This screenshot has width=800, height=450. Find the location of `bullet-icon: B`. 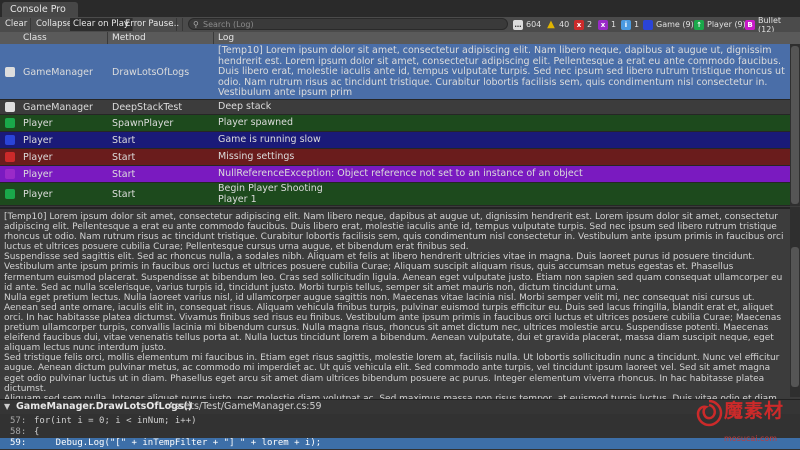

bullet-icon: B is located at coordinates (750, 24).